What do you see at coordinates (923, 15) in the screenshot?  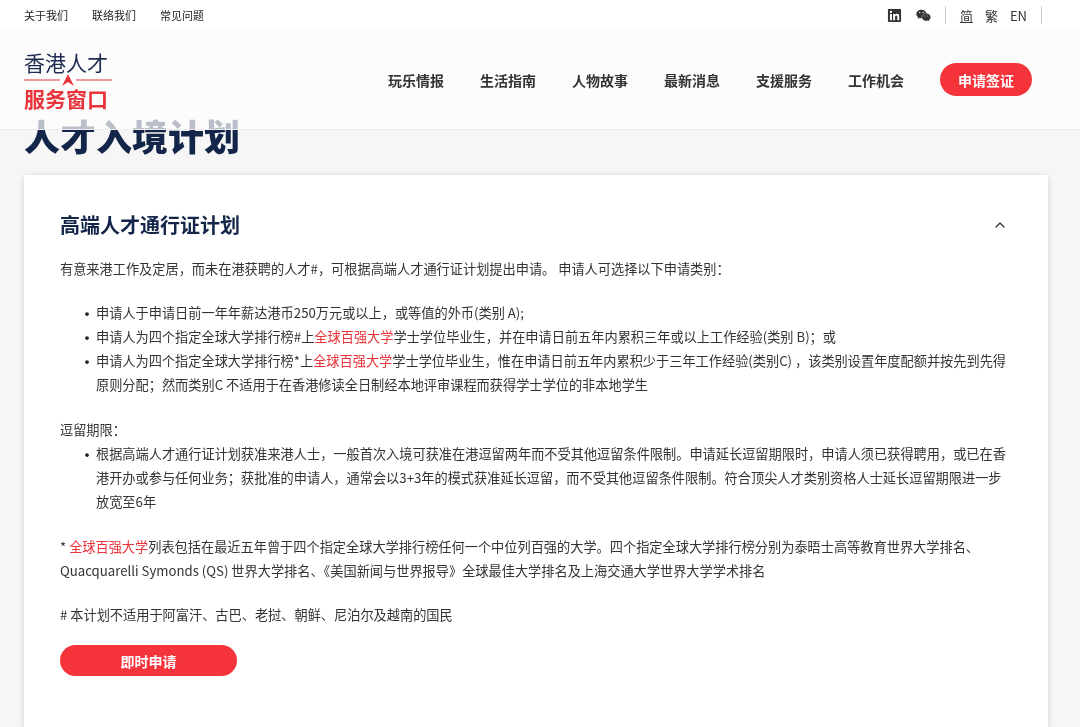 I see `wechat-icon` at bounding box center [923, 15].